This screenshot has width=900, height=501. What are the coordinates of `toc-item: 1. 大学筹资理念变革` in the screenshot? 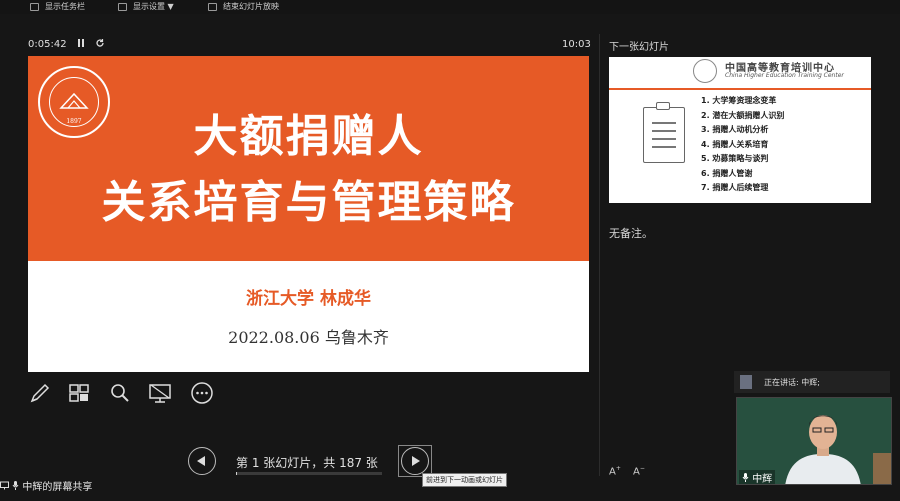 It's located at (739, 100).